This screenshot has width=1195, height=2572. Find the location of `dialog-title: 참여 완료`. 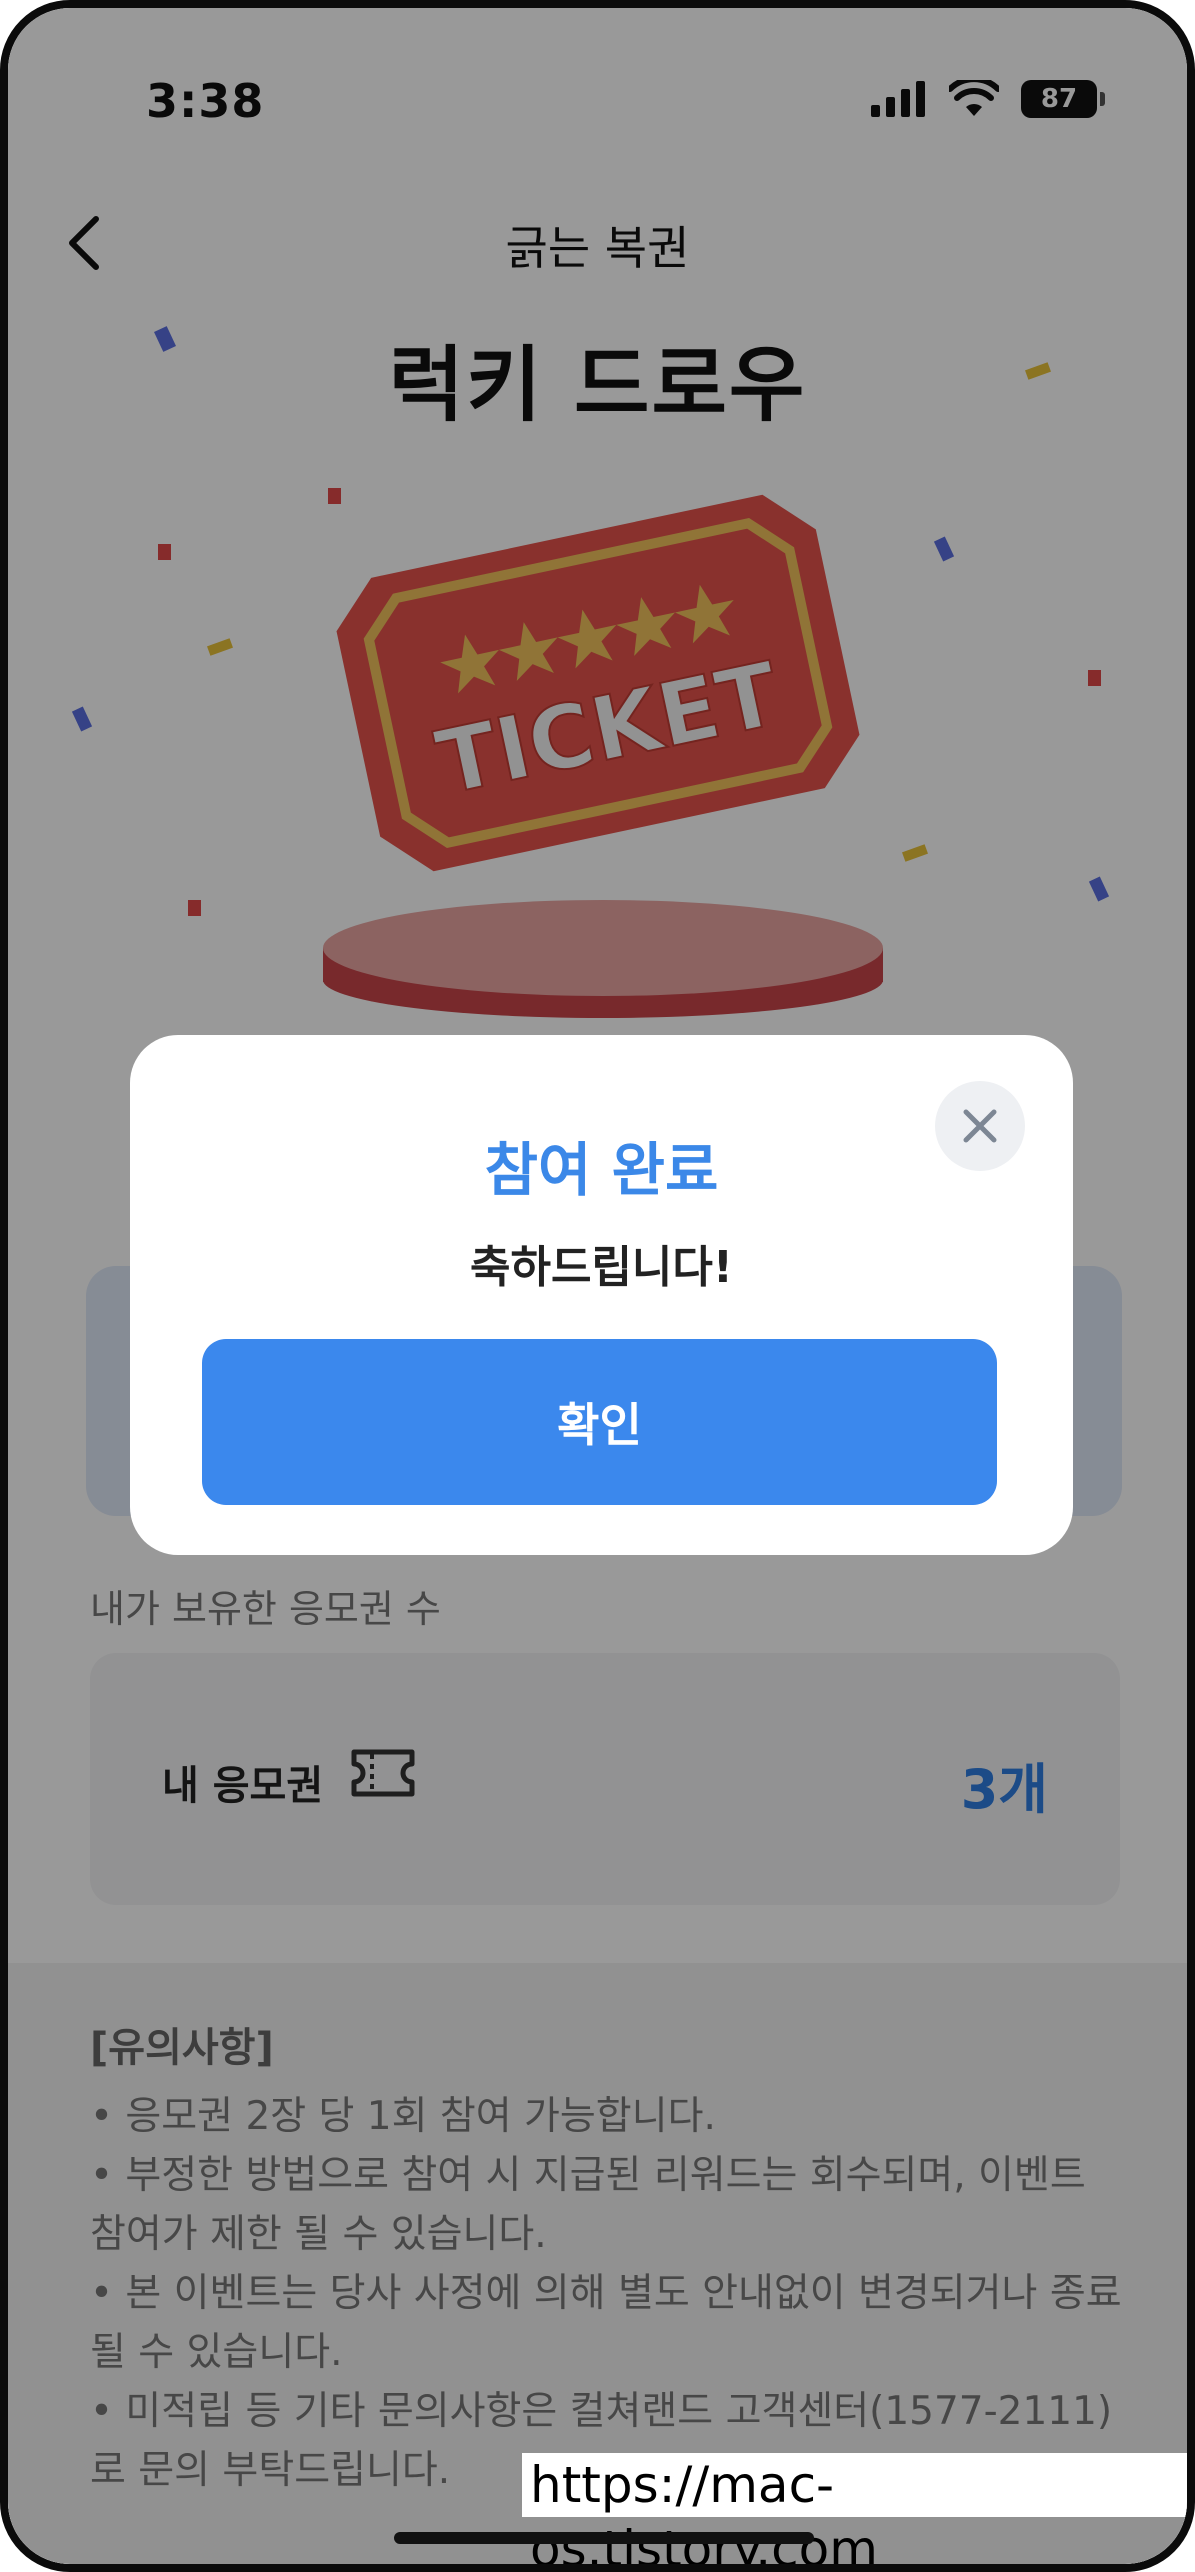

dialog-title: 참여 완료 is located at coordinates (601, 1170).